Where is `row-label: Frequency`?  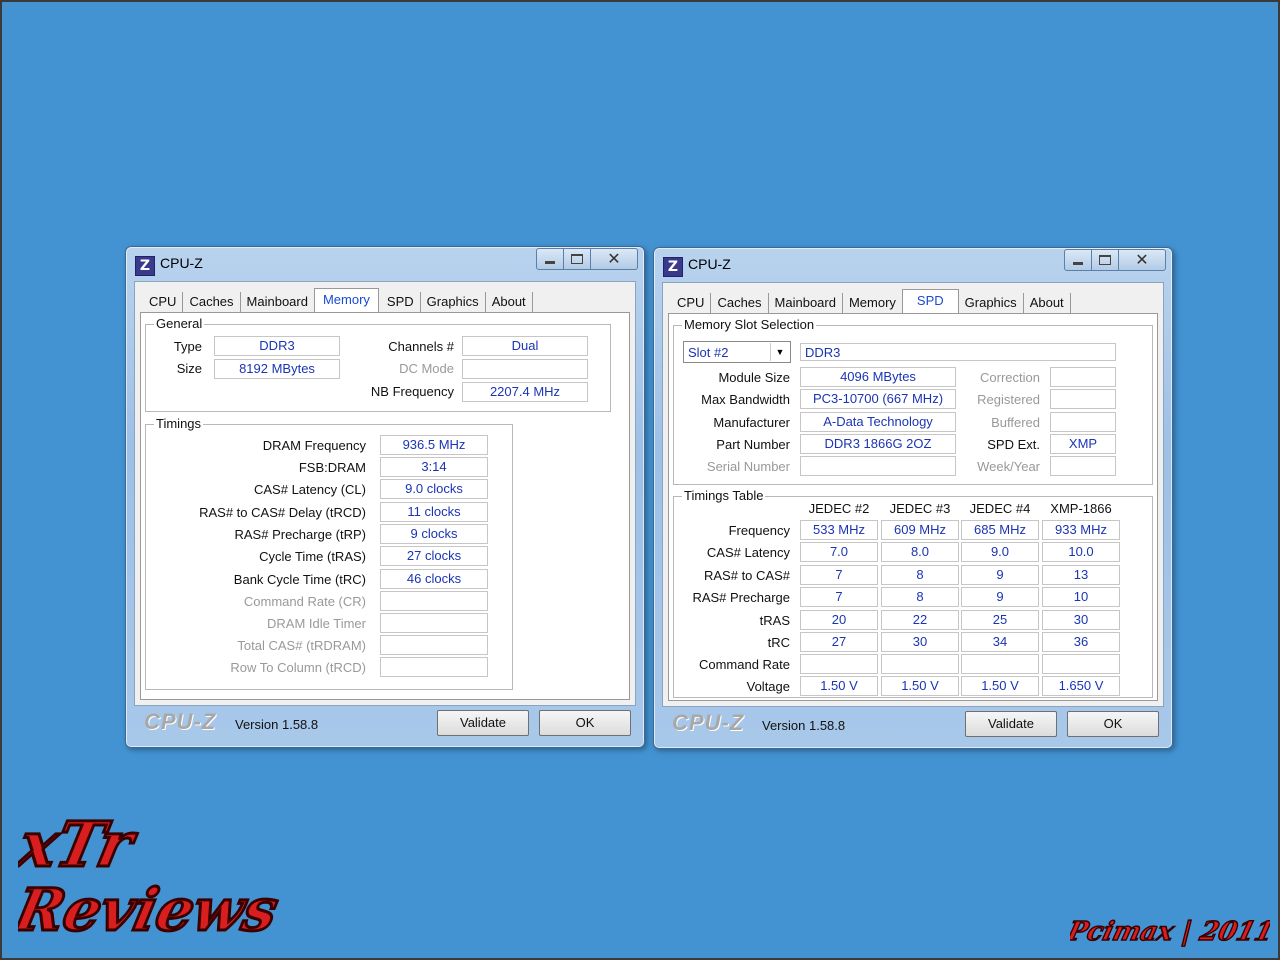 row-label: Frequency is located at coordinates (759, 530).